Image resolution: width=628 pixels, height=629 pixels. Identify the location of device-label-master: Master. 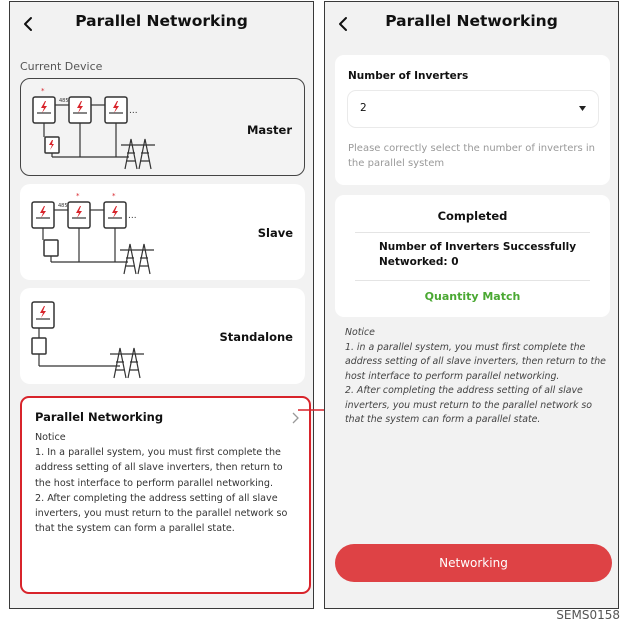
(269, 130).